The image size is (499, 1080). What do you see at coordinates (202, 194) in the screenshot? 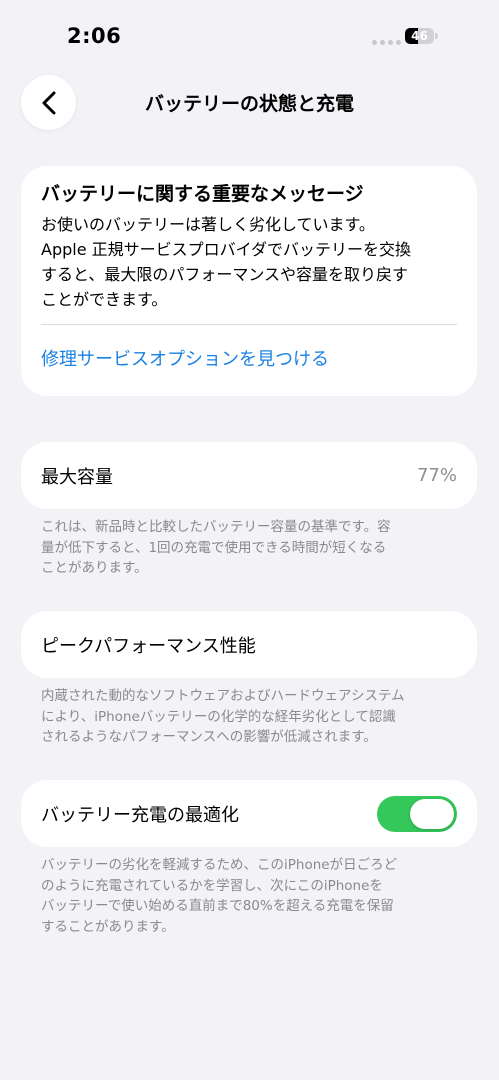
I see `message-title: バッテリーに関する重要なメッセージ` at bounding box center [202, 194].